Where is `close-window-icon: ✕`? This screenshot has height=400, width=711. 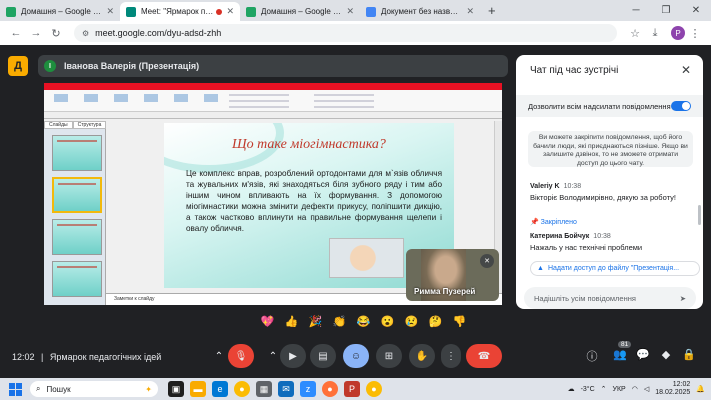
close-window-icon: ✕ is located at coordinates (696, 10).